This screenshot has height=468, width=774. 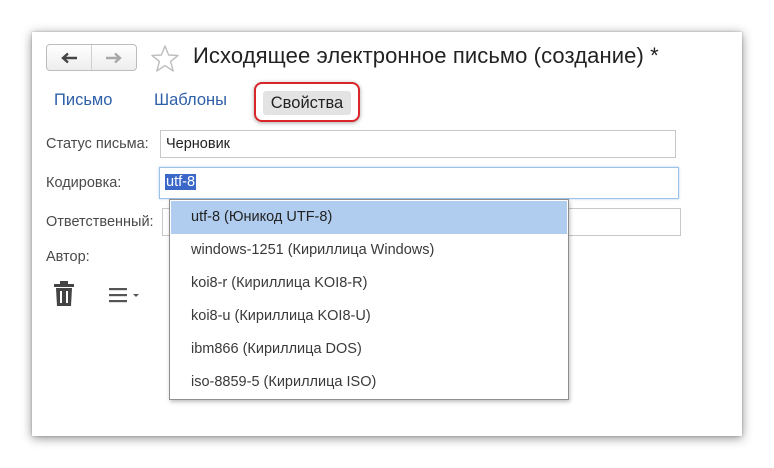 What do you see at coordinates (83, 100) in the screenshot?
I see `tab-letter: Письмо` at bounding box center [83, 100].